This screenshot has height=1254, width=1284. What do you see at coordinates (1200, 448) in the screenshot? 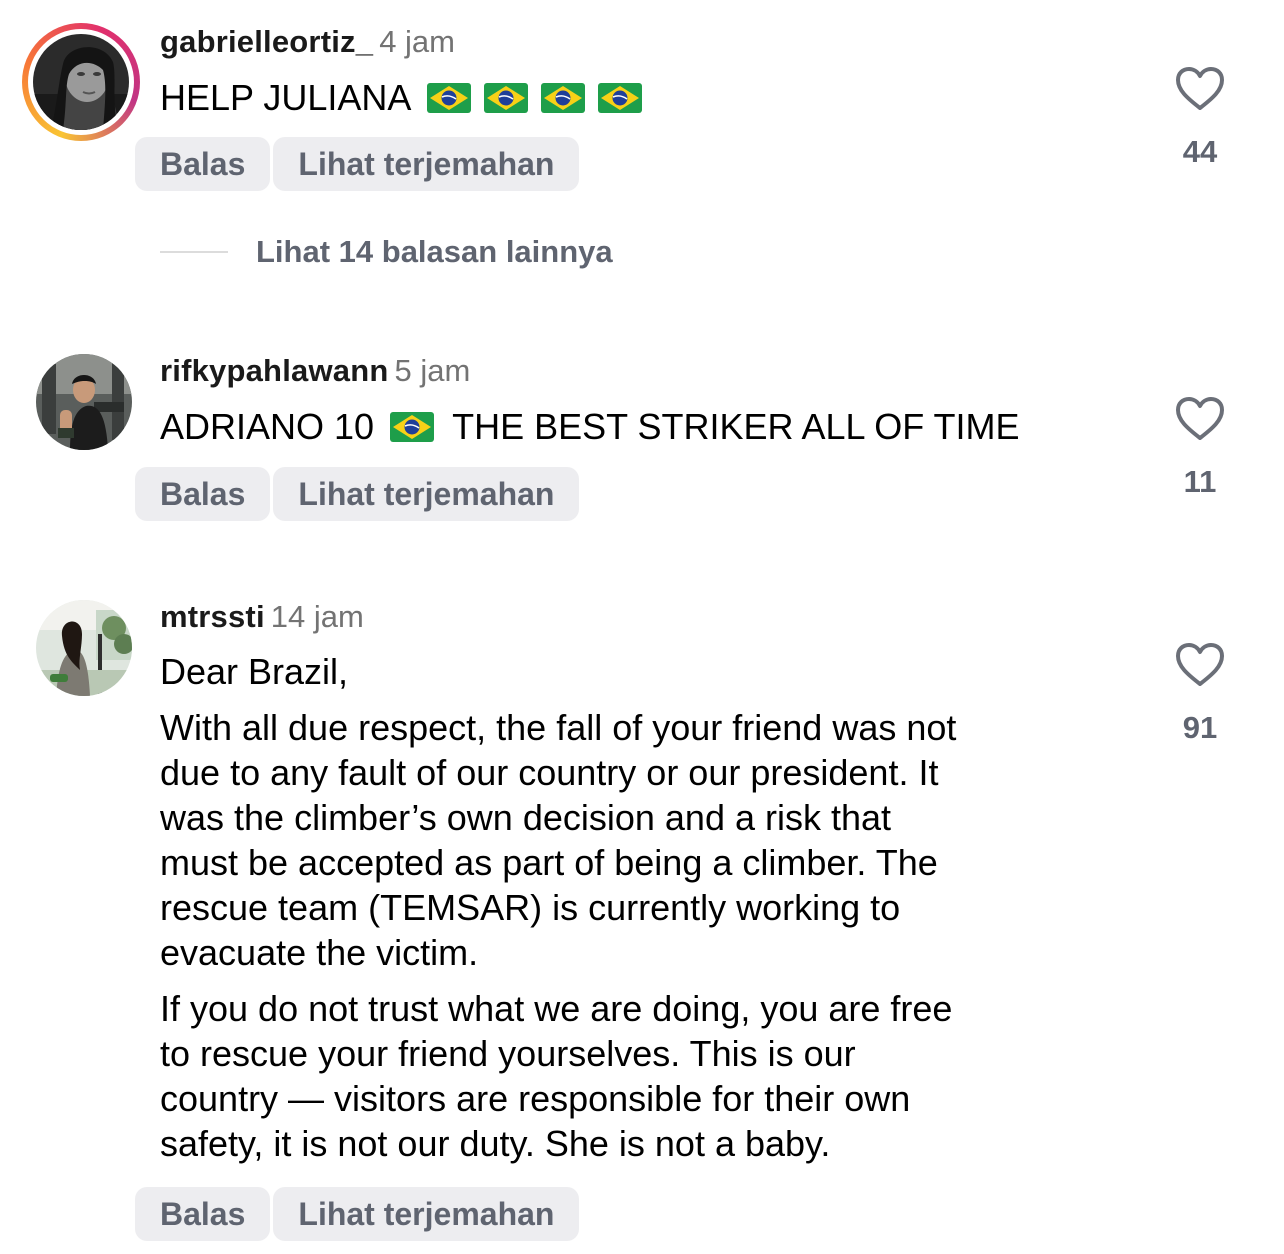
I see `like-column: 11` at bounding box center [1200, 448].